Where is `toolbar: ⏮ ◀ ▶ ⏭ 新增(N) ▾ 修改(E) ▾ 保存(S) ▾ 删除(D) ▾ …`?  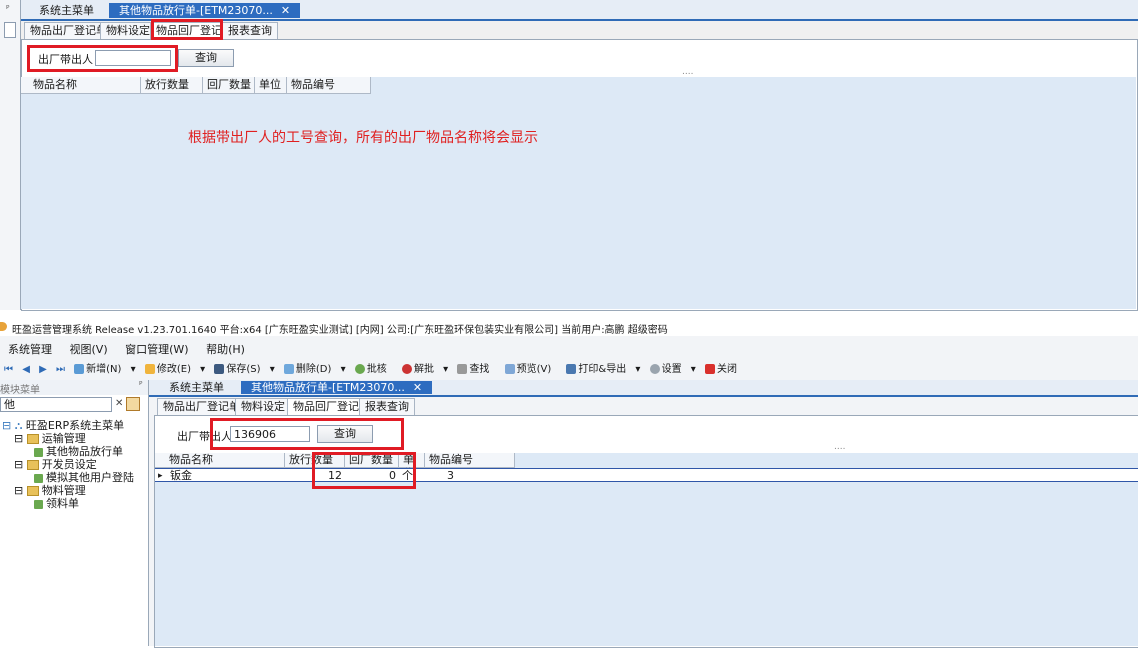
toolbar: ⏮ ◀ ▶ ⏭ 新增(N) ▾ 修改(E) ▾ 保存(S) ▾ 删除(D) ▾ … is located at coordinates (376, 367).